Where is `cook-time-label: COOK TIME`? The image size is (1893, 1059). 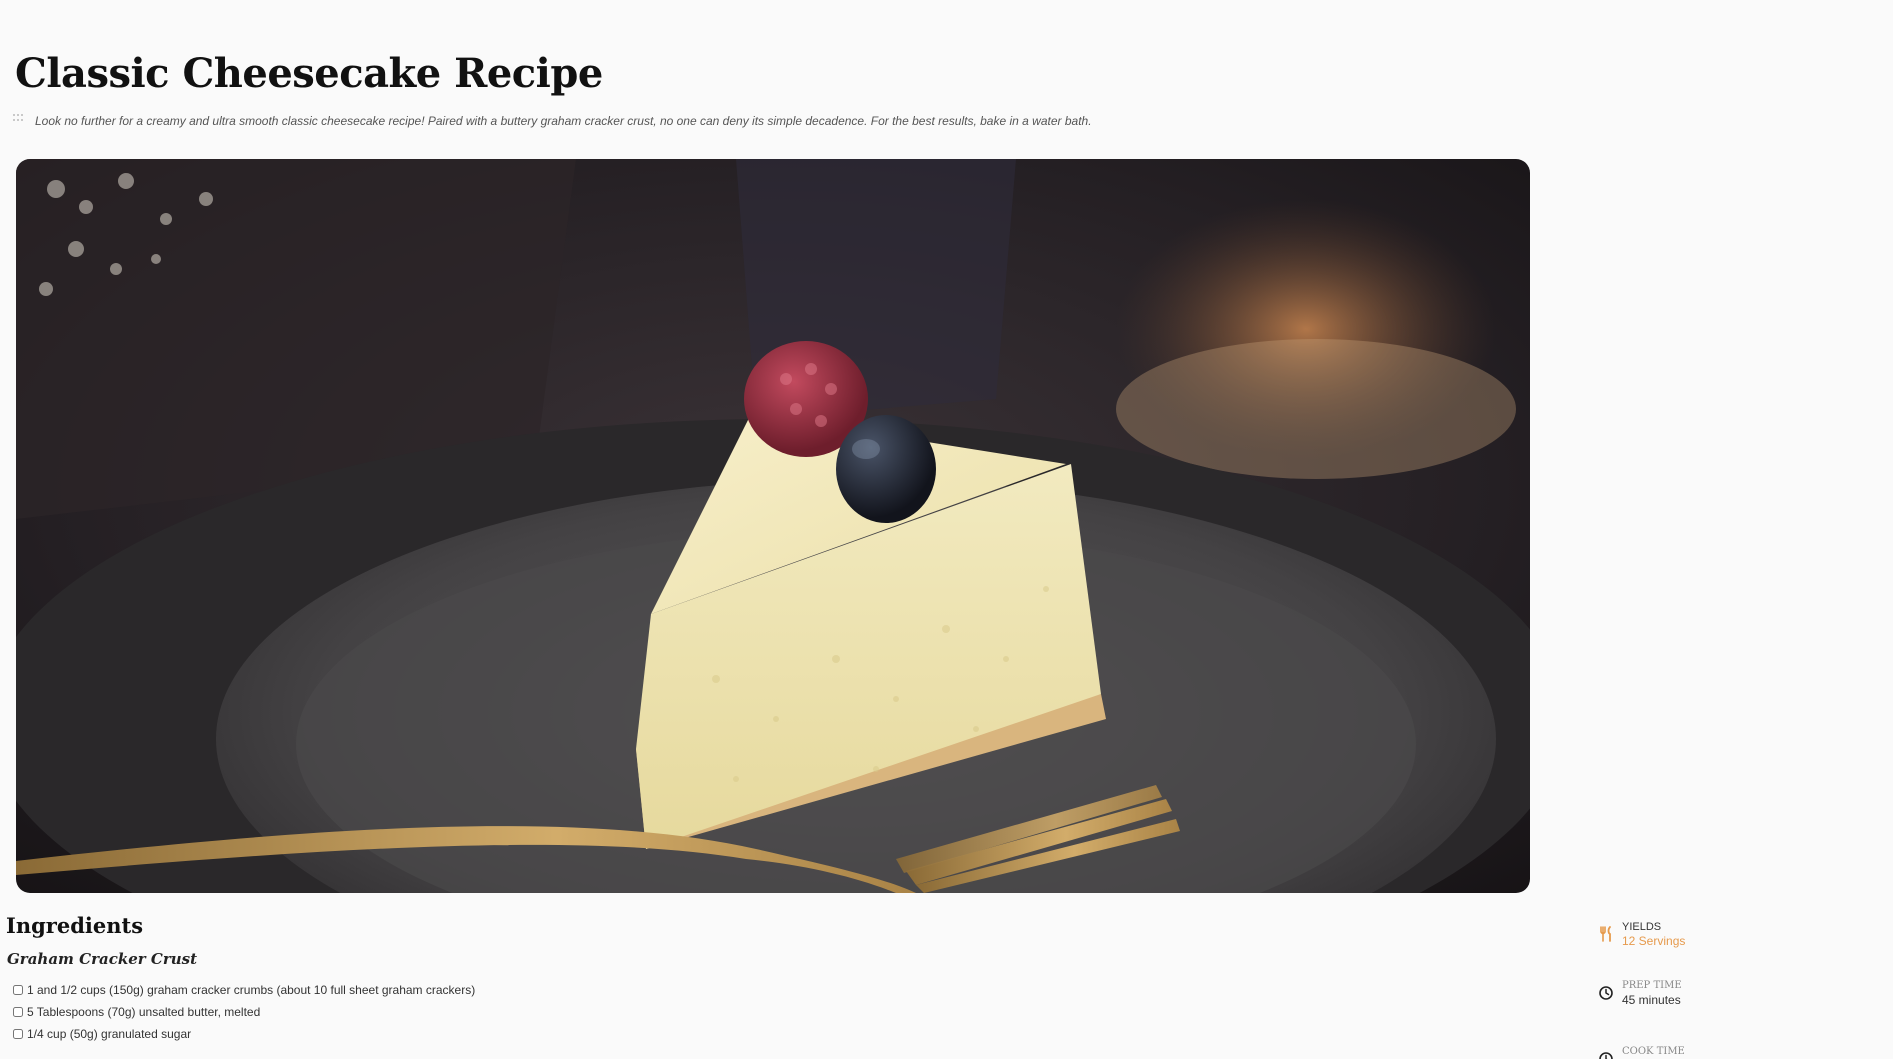 cook-time-label: COOK TIME is located at coordinates (1653, 1051).